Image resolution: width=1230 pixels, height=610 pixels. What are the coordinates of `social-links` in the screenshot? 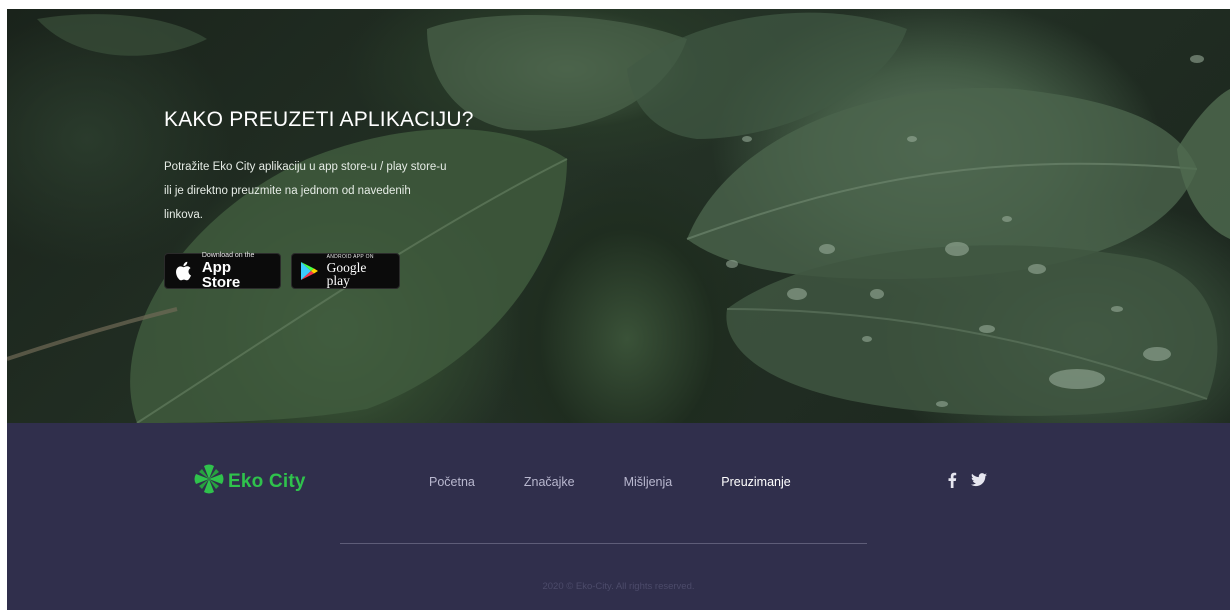 It's located at (967, 482).